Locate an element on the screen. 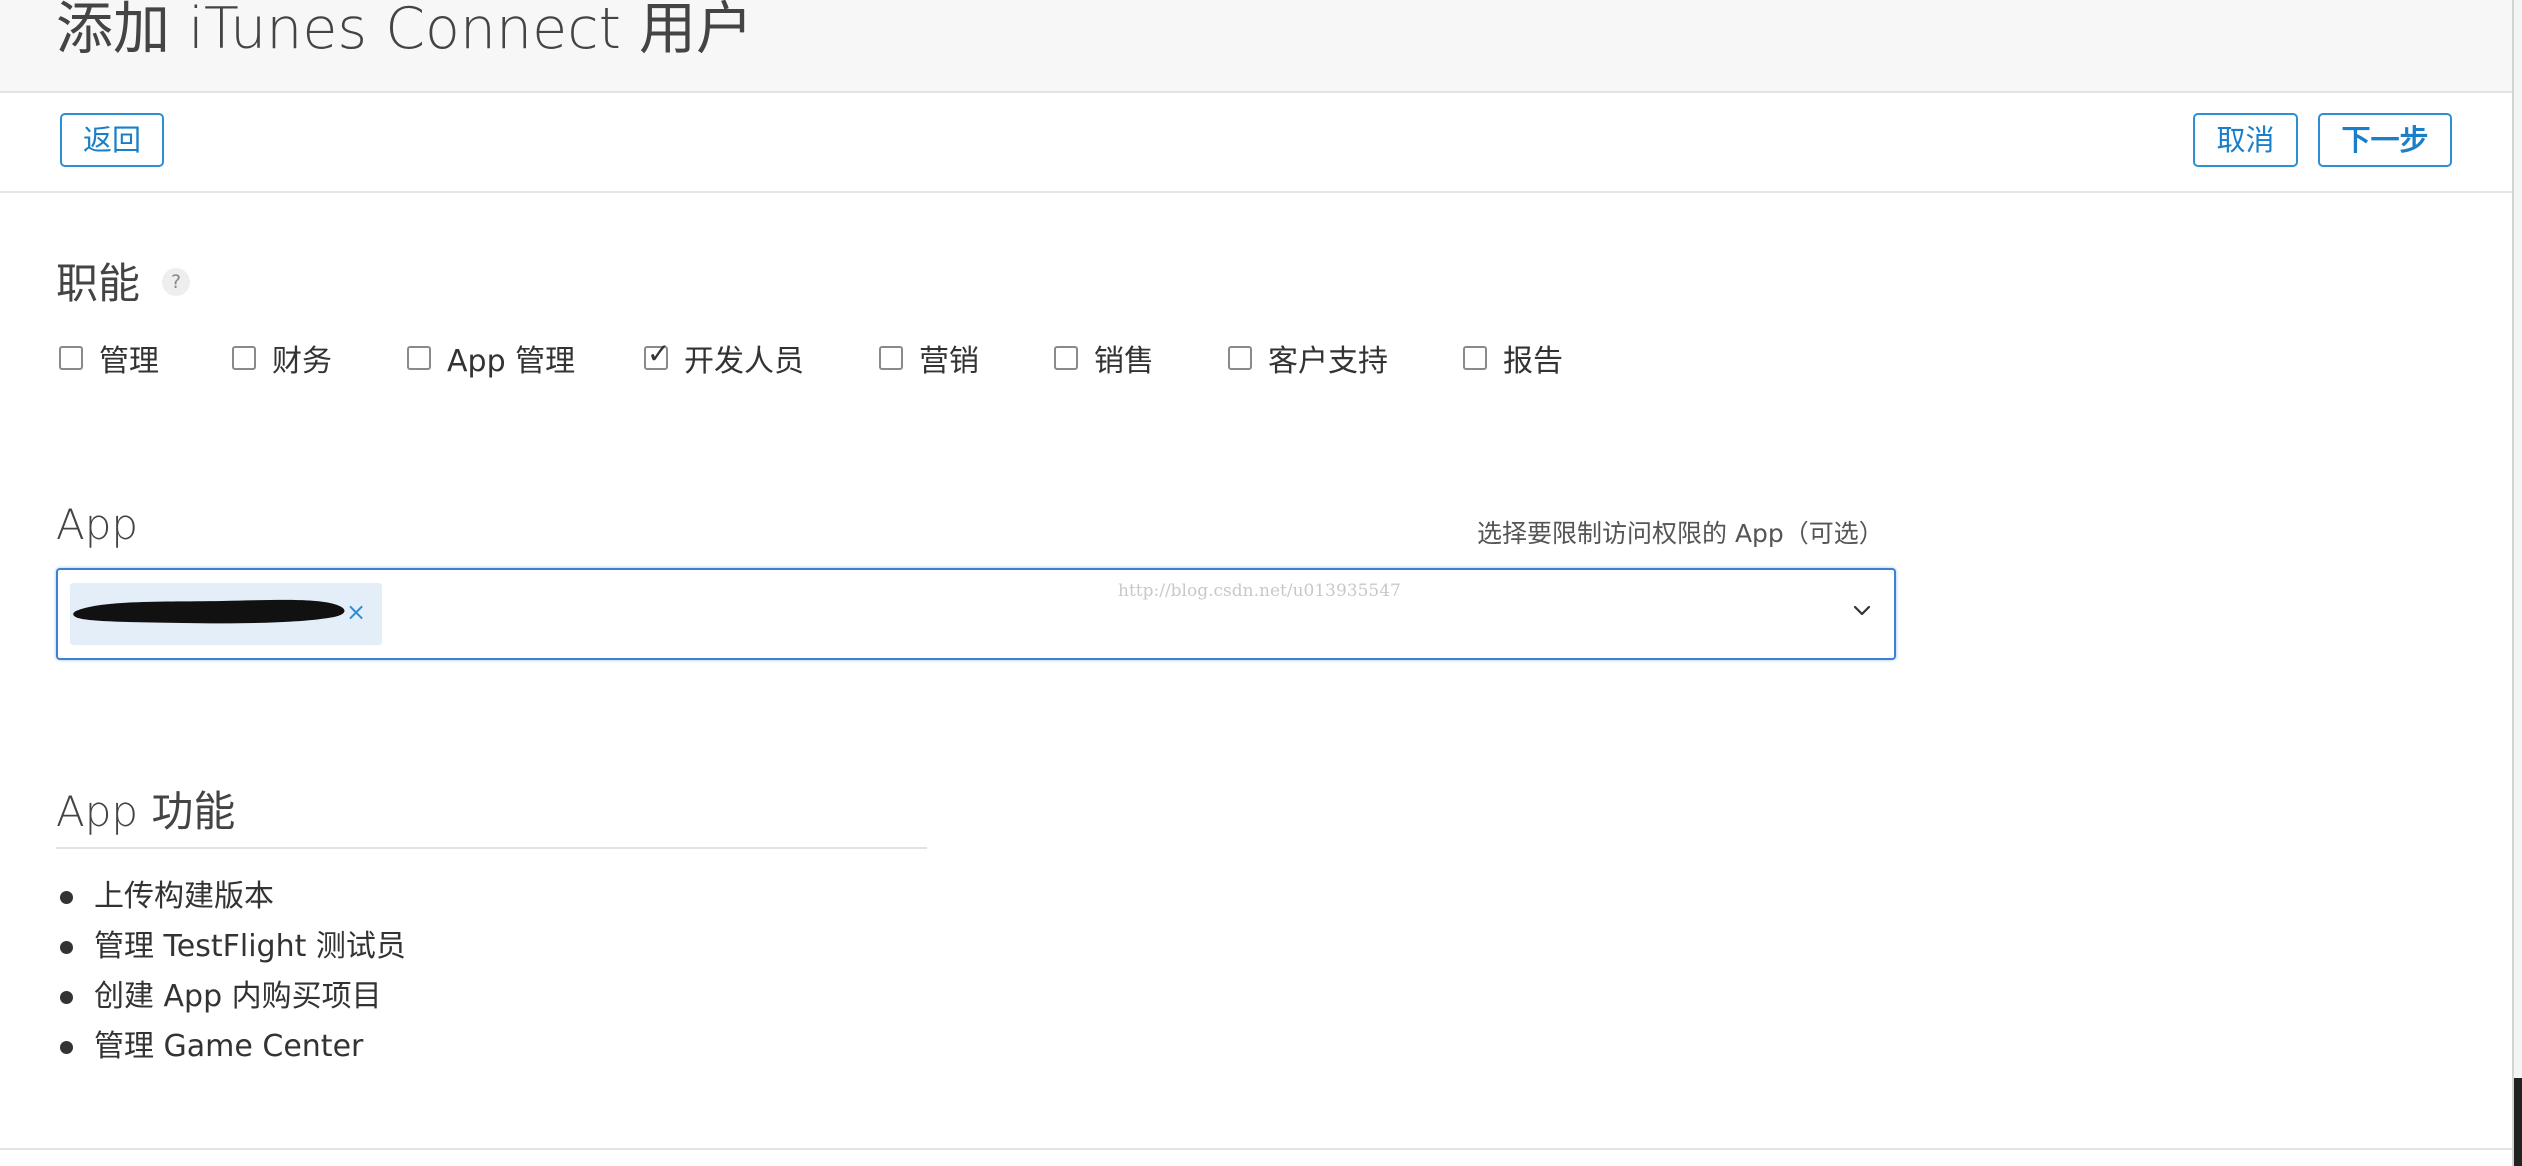 Image resolution: width=2522 pixels, height=1166 pixels. chevron-down-icon is located at coordinates (1862, 610).